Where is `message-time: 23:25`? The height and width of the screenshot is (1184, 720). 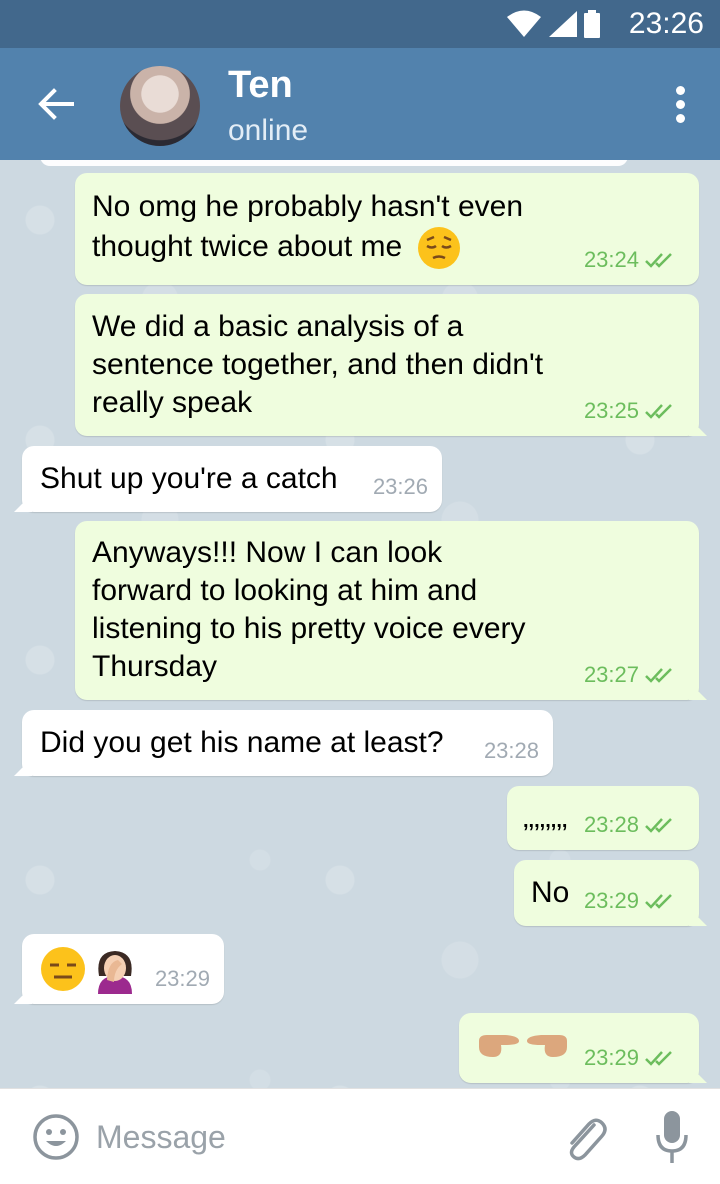
message-time: 23:25 is located at coordinates (611, 410).